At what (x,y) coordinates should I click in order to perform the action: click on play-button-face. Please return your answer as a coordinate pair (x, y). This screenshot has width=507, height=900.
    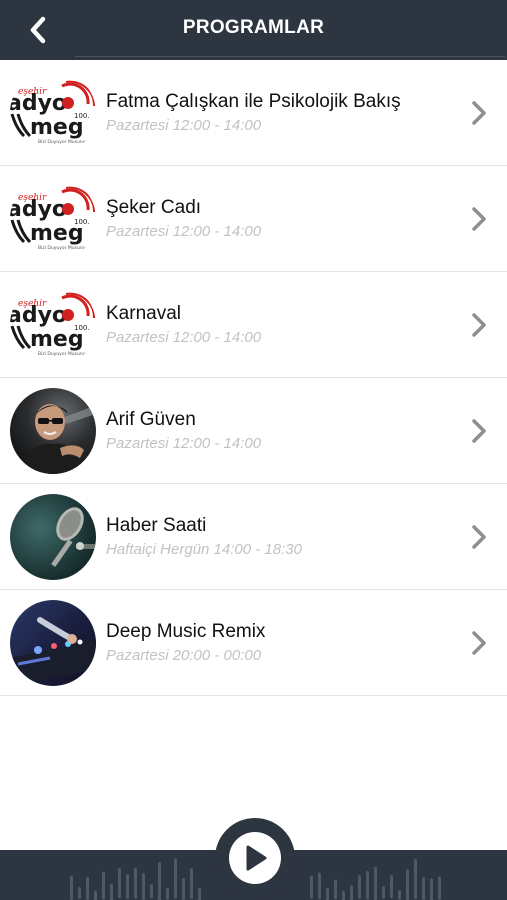
    Looking at the image, I should click on (255, 858).